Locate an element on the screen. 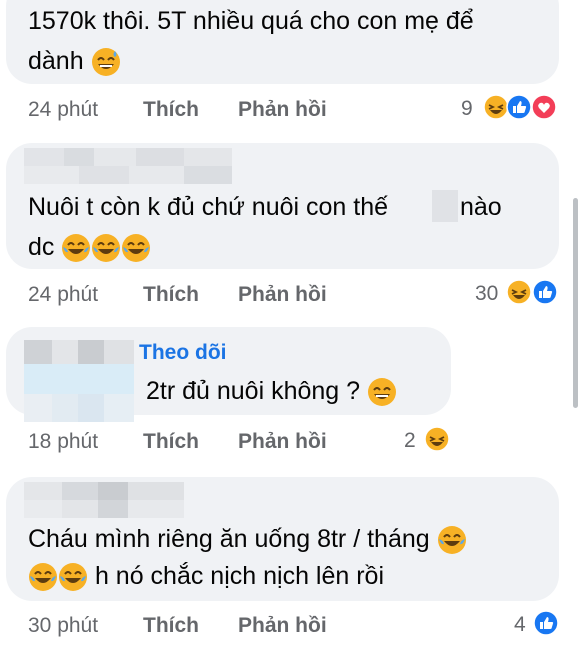  comment-text: Nuôi t còn k đủ chứ nuôi con thế is located at coordinates (208, 207).